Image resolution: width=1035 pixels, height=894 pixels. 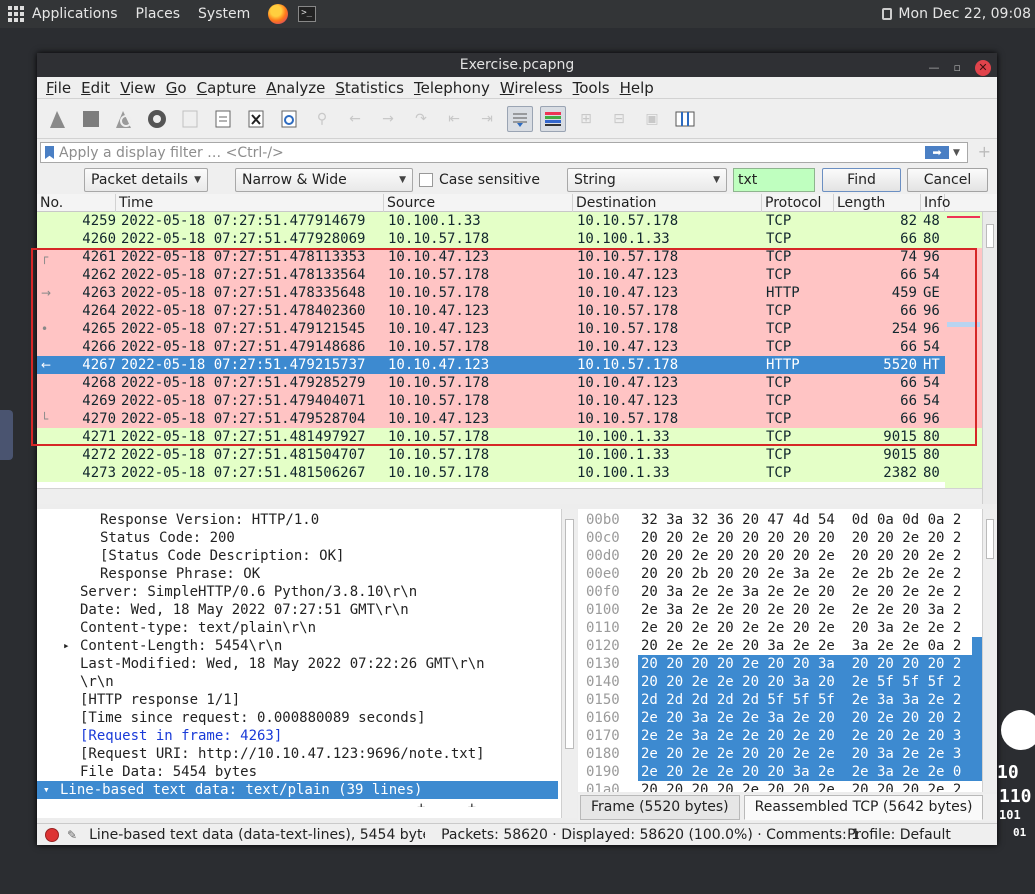 What do you see at coordinates (190, 119) in the screenshot?
I see `open-file-icon` at bounding box center [190, 119].